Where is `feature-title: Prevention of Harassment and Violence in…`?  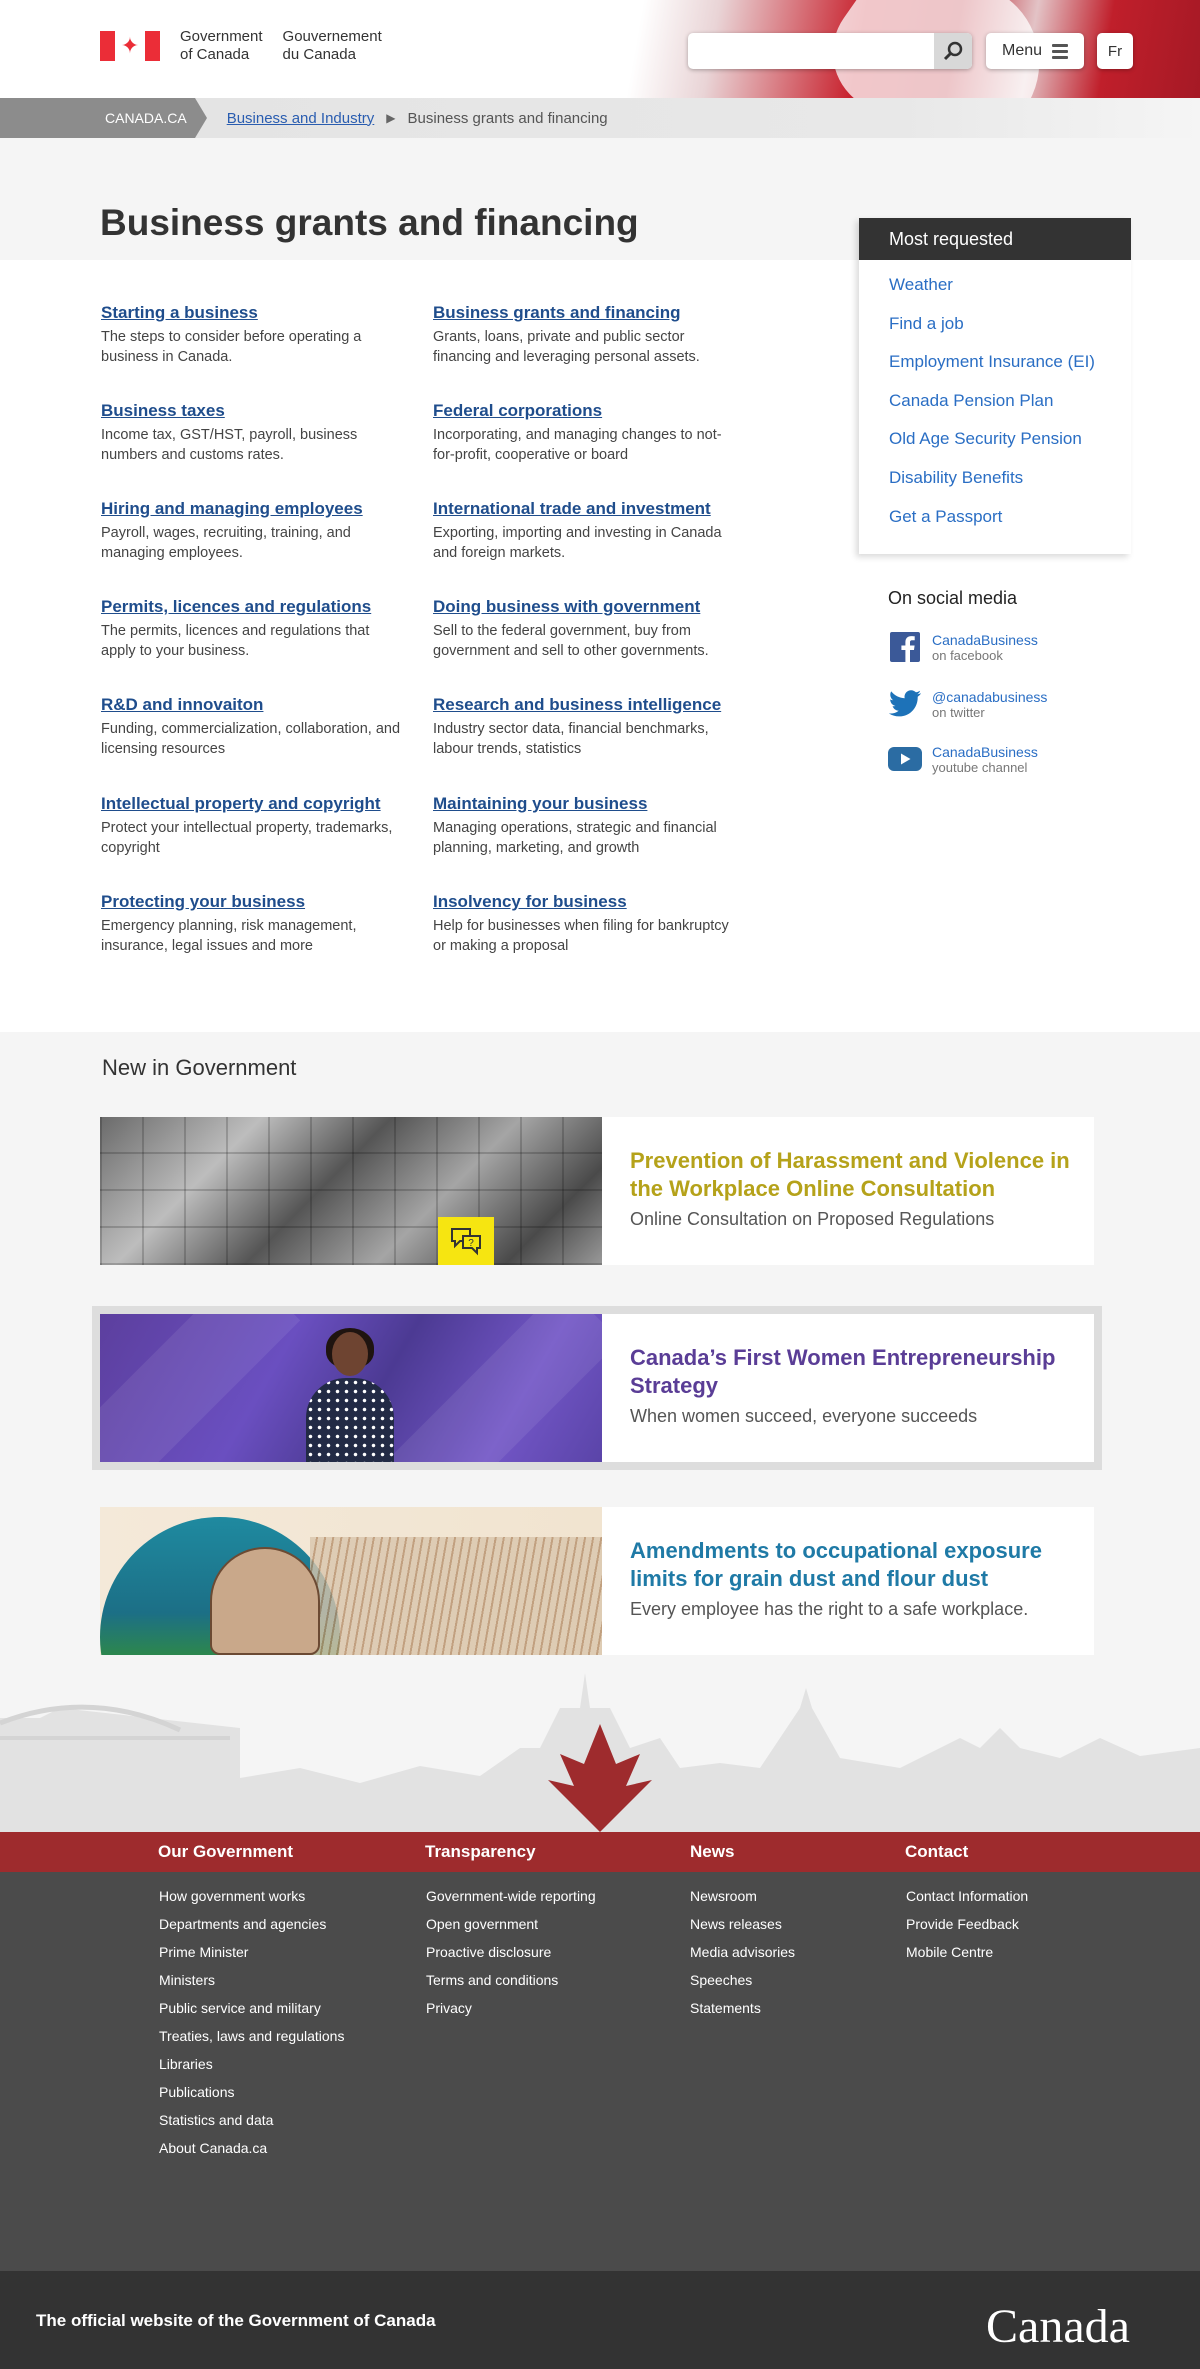
feature-title: Prevention of Harassment and Violence in… is located at coordinates (850, 1174).